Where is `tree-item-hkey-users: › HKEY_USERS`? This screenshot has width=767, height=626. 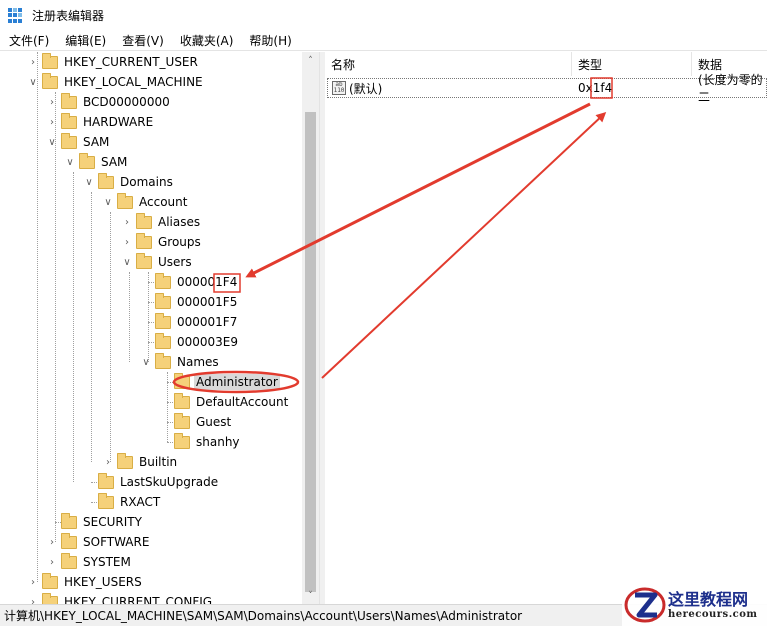 tree-item-hkey-users: › HKEY_USERS is located at coordinates (85, 582).